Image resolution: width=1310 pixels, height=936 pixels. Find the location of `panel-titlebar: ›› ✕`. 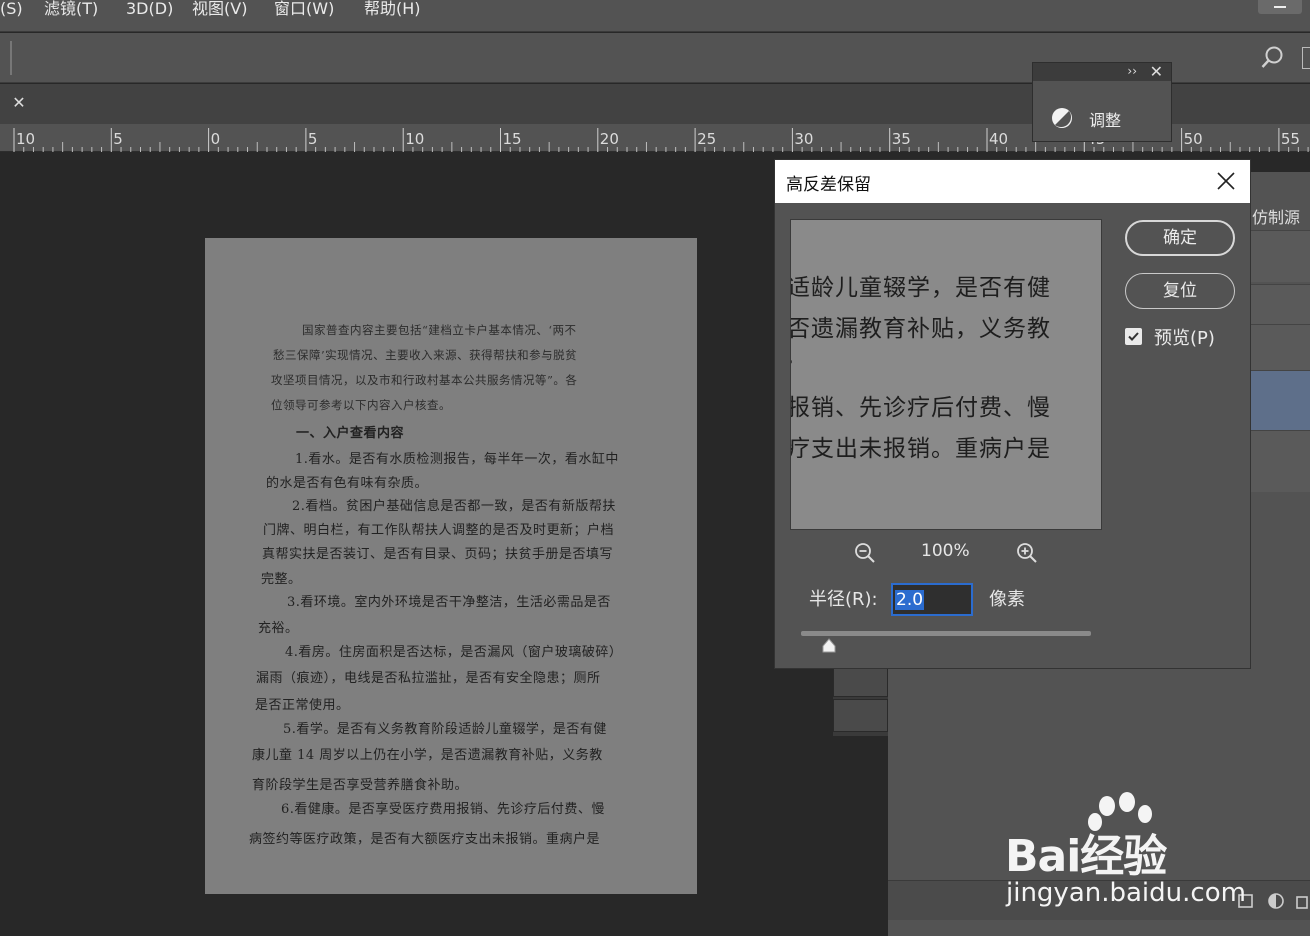

panel-titlebar: ›› ✕ is located at coordinates (1102, 71).